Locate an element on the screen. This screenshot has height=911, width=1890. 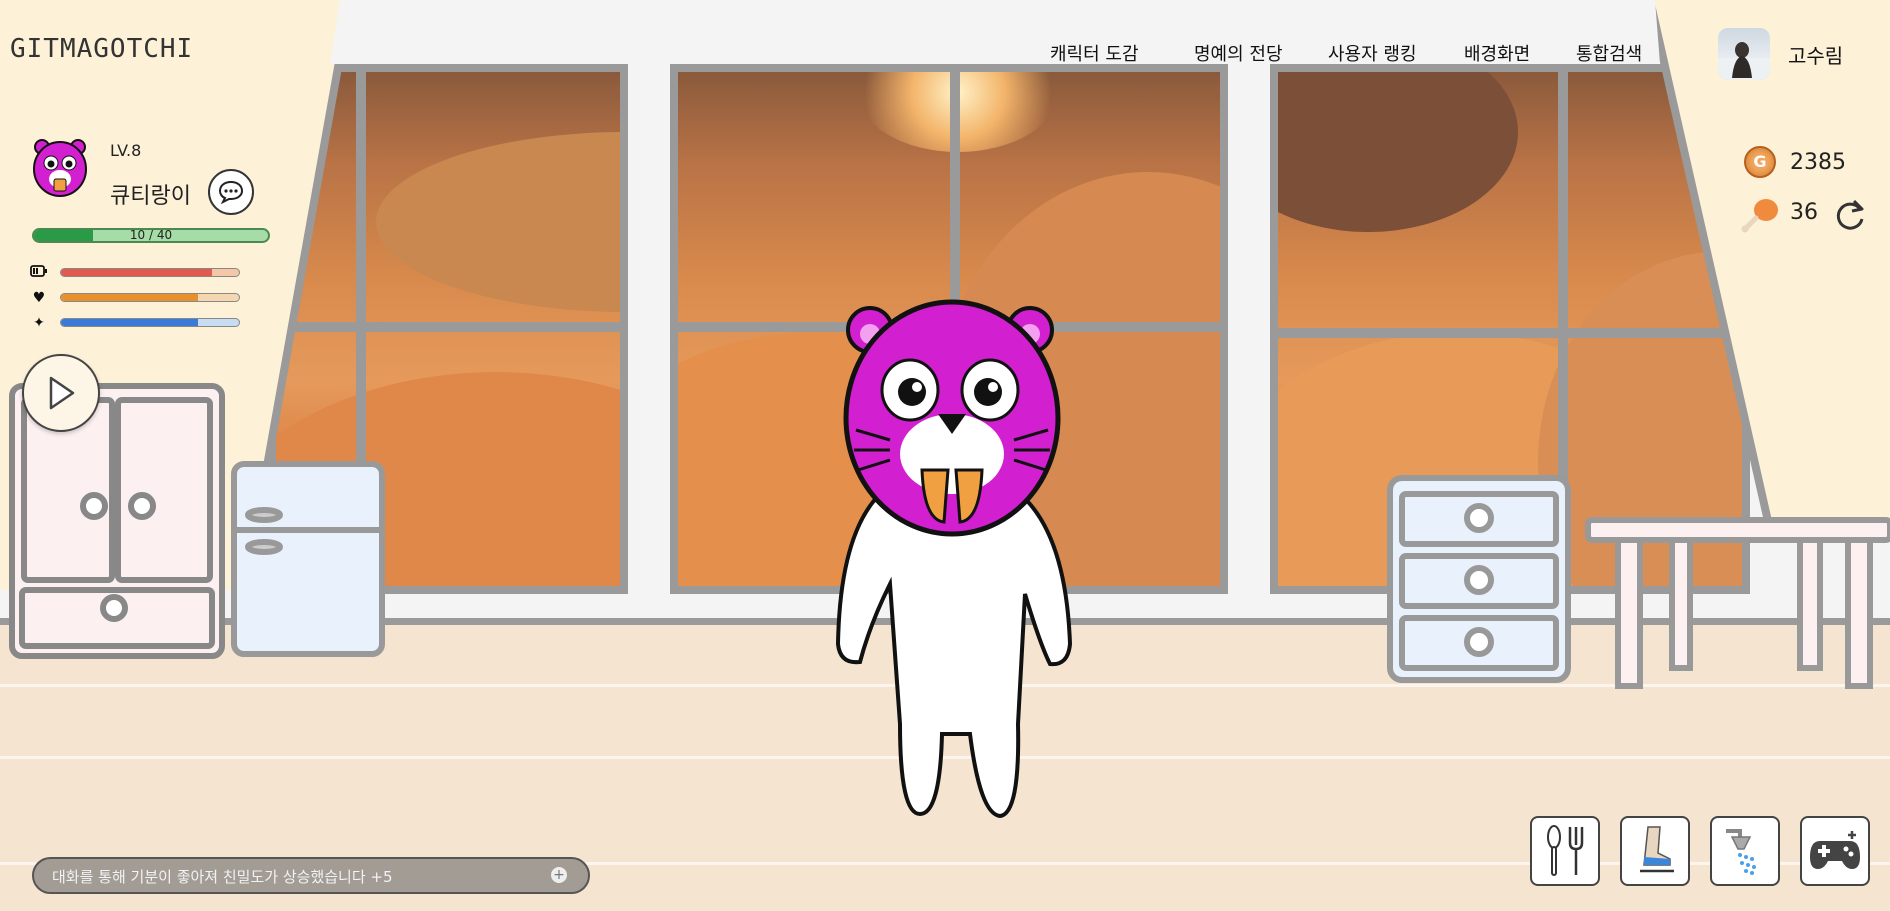
plus-icon: + is located at coordinates (559, 875).